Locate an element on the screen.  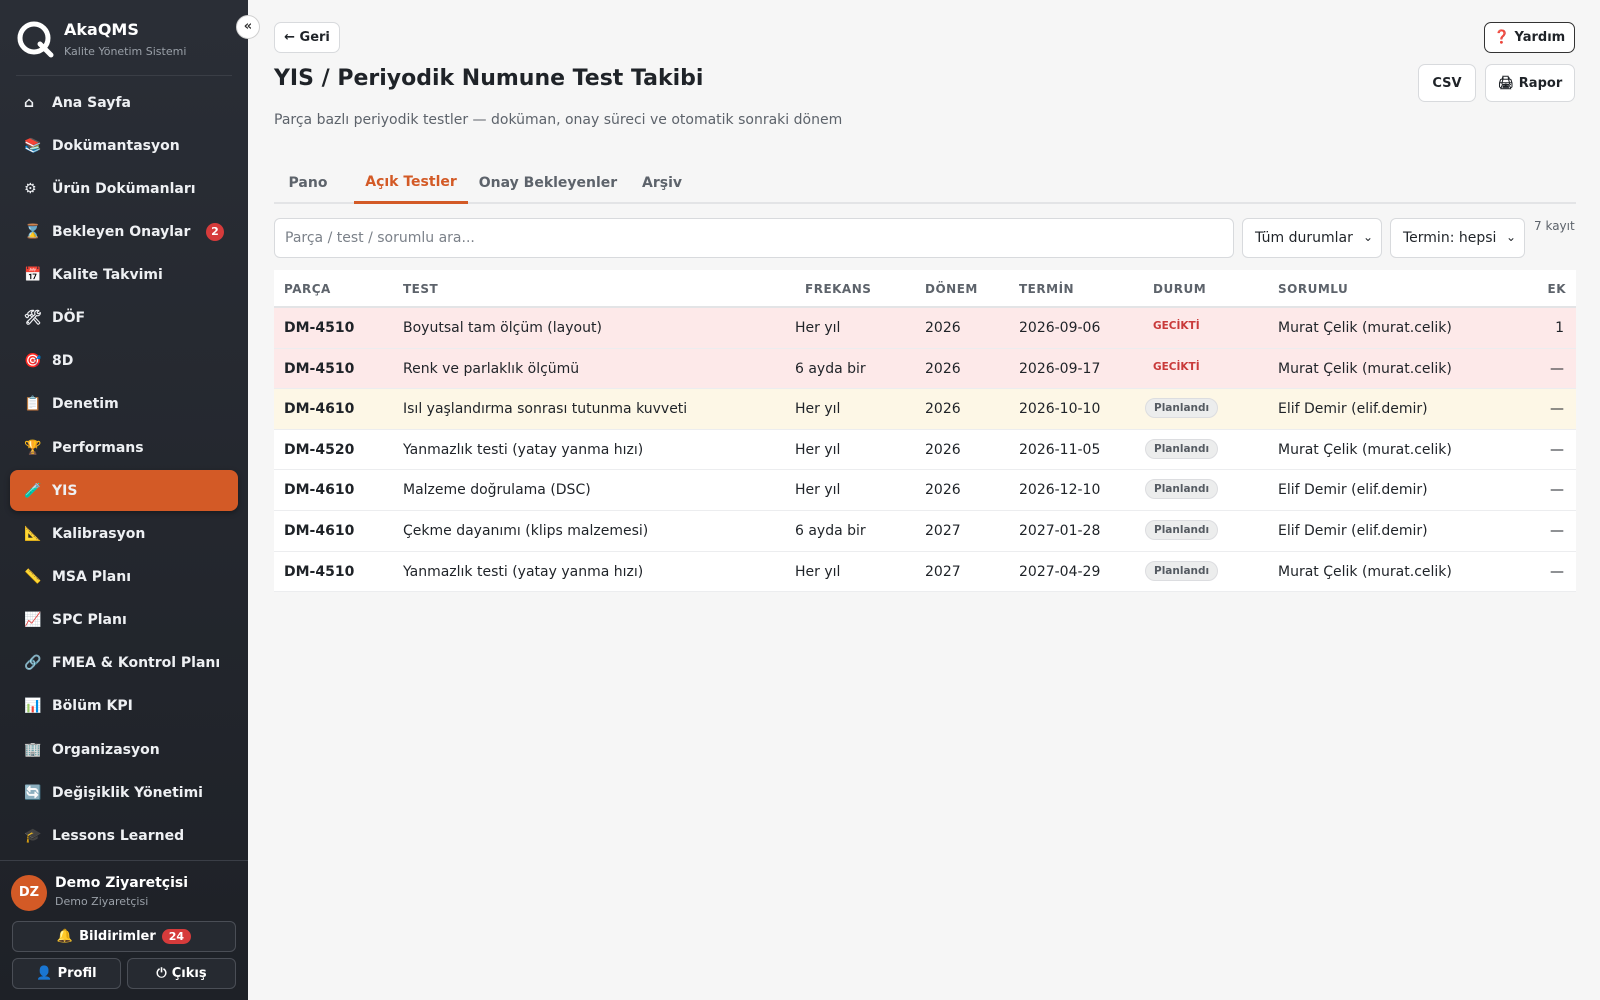
sidebar-item-b-l-m-kpi: 📊 Bölüm KPI is located at coordinates (124, 706).